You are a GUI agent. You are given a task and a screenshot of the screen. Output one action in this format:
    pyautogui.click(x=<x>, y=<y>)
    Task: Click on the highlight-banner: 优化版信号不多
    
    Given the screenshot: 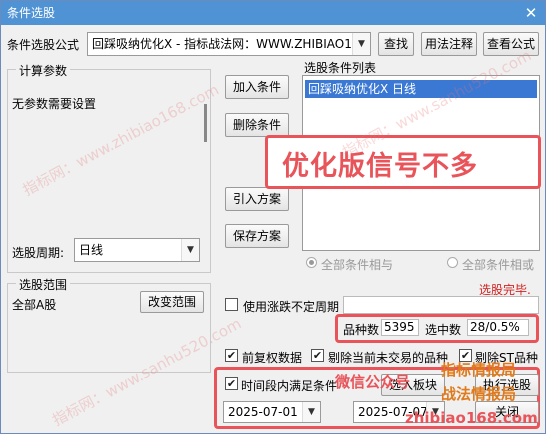 What is the action you would take?
    pyautogui.click(x=403, y=162)
    